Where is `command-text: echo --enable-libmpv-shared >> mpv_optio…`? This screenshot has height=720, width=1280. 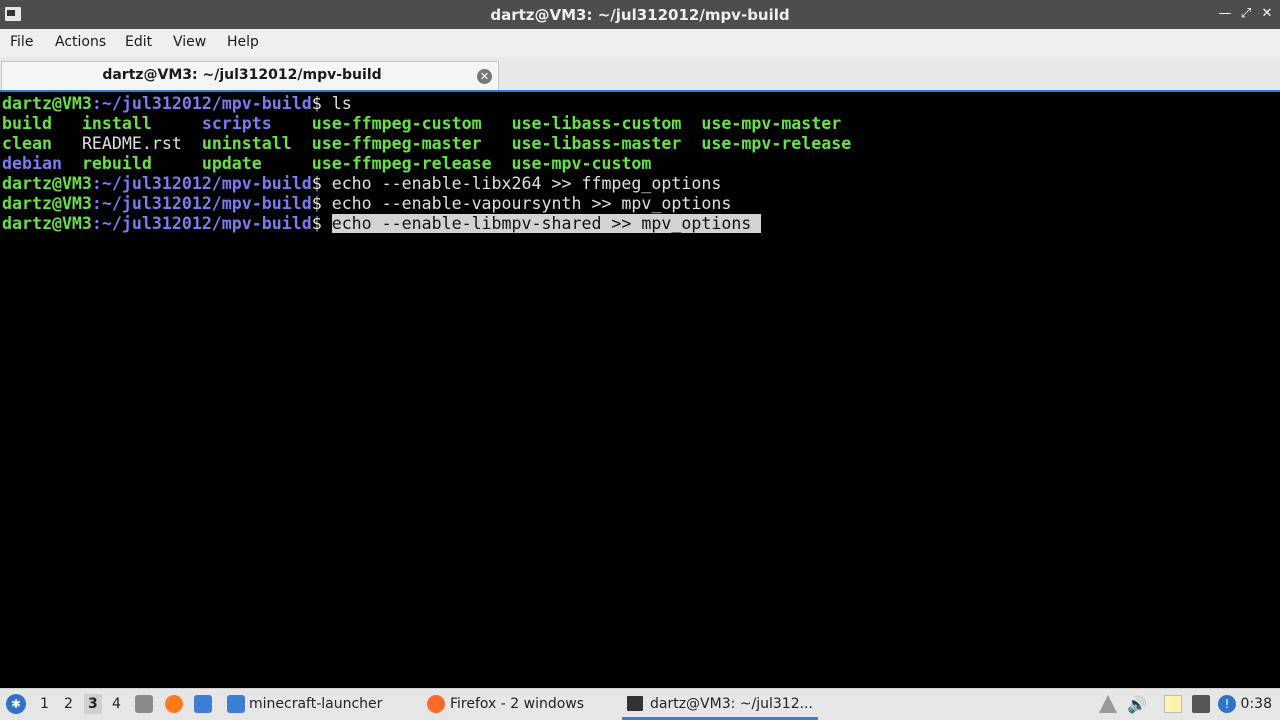
command-text: echo --enable-libmpv-shared >> mpv_optio… is located at coordinates (546, 223).